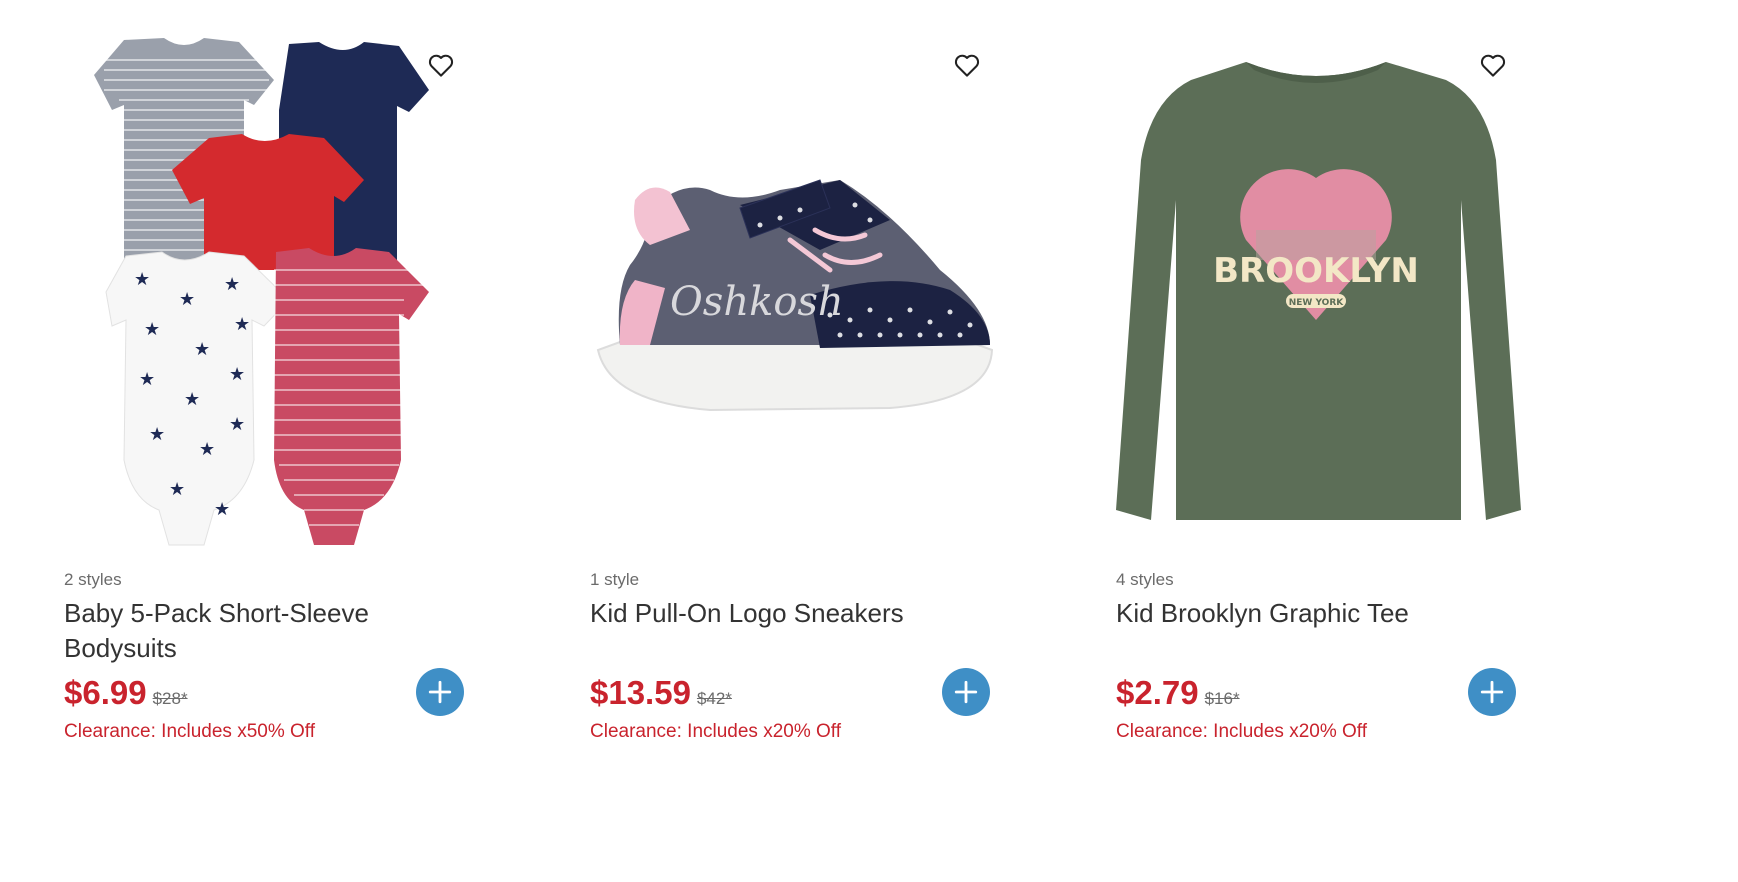  What do you see at coordinates (190, 731) in the screenshot?
I see `clearance-promo: Clearance: Includes x50% Off` at bounding box center [190, 731].